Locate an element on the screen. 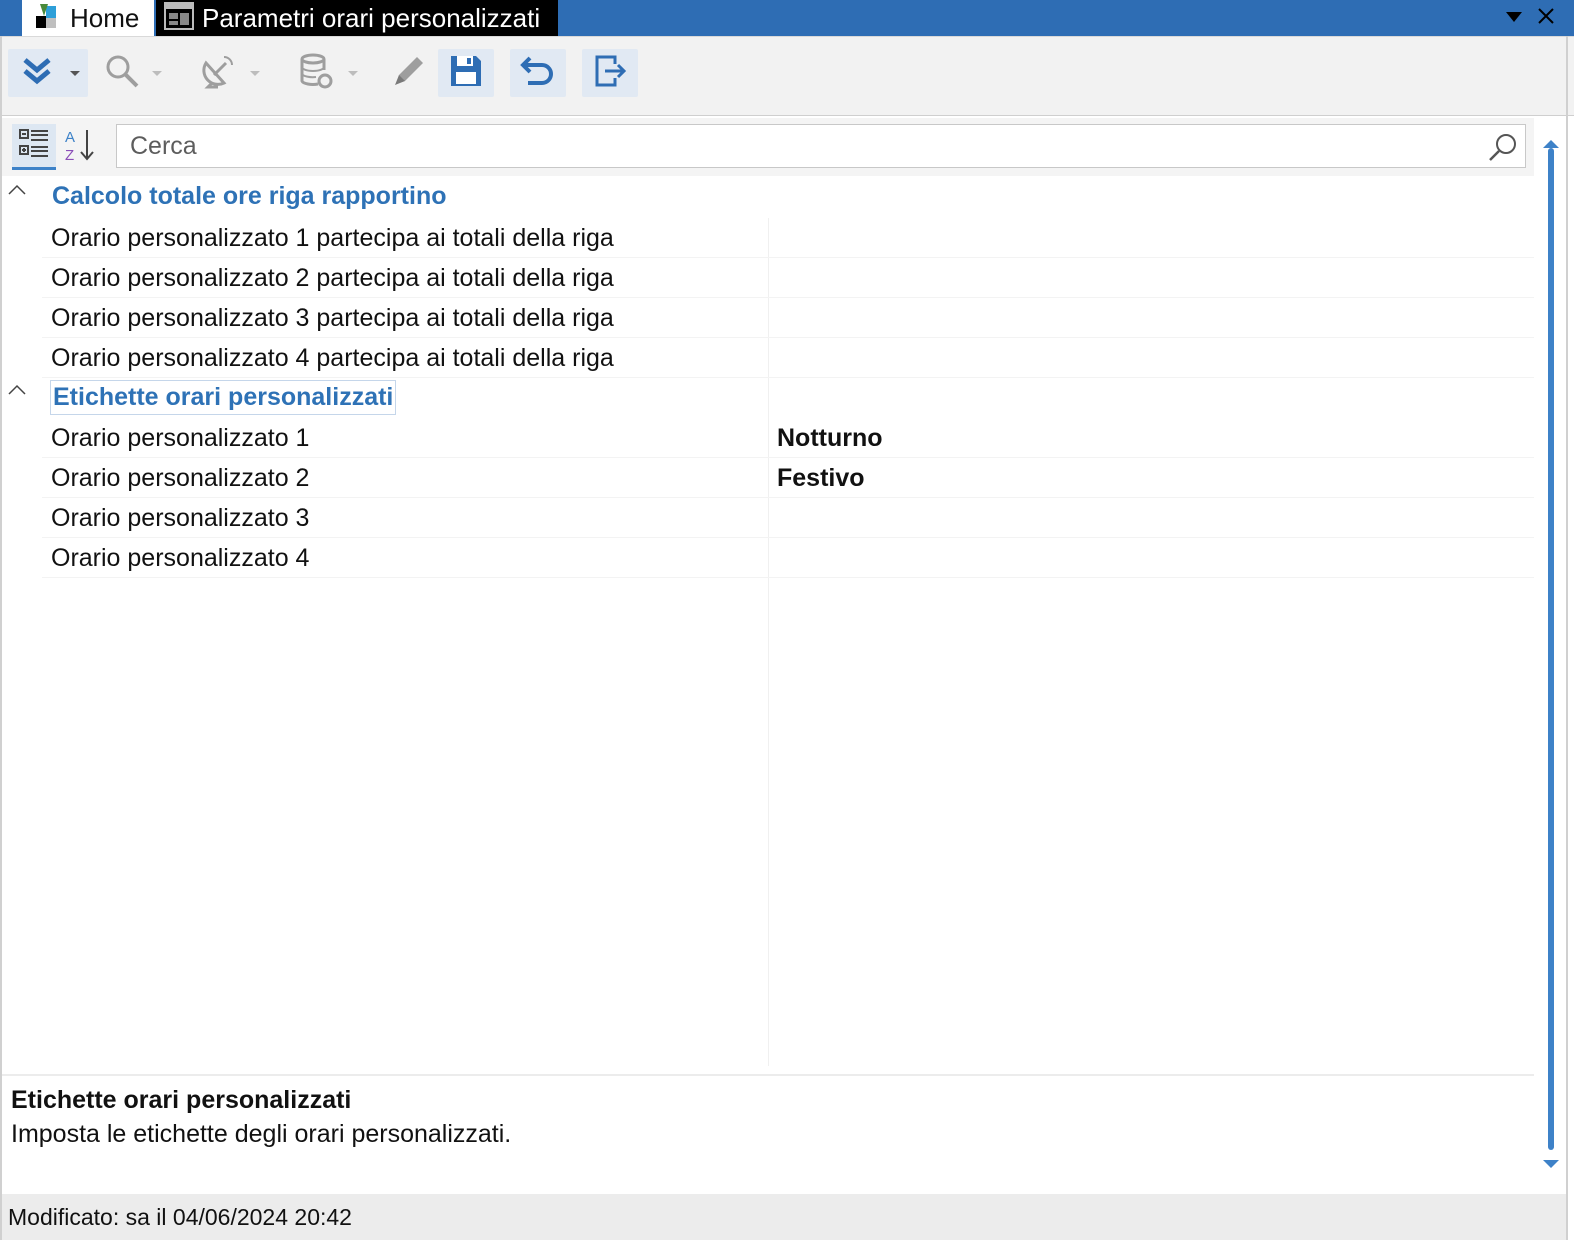  exit-button is located at coordinates (610, 73).